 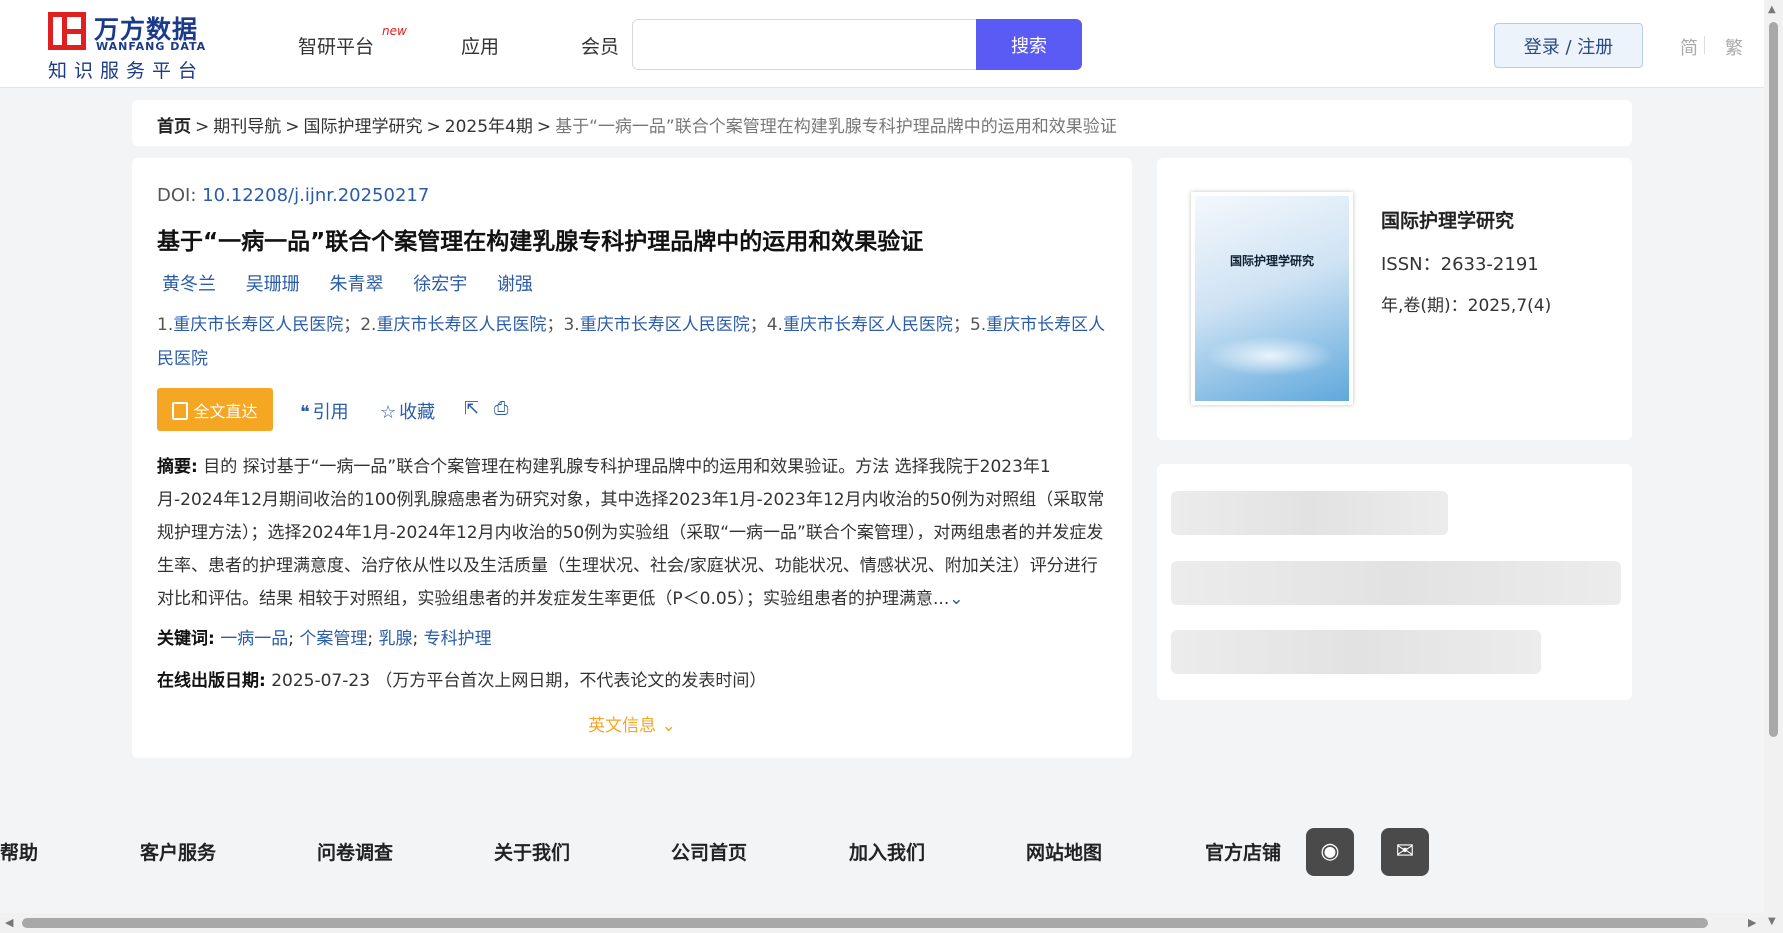 I want to click on star-icon: ☆, so click(x=388, y=412).